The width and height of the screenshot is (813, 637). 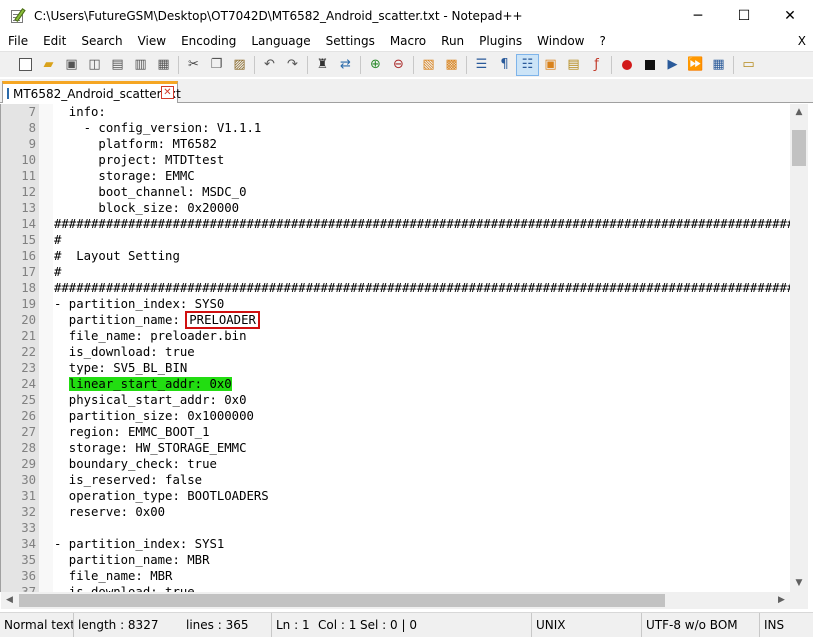 I want to click on line-text: file_name: preloader.bin, so click(x=150, y=336).